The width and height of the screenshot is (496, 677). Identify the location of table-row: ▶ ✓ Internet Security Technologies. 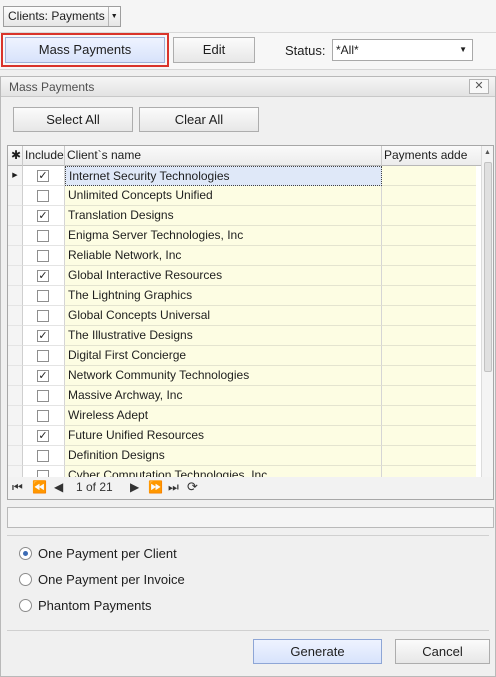
(244, 176).